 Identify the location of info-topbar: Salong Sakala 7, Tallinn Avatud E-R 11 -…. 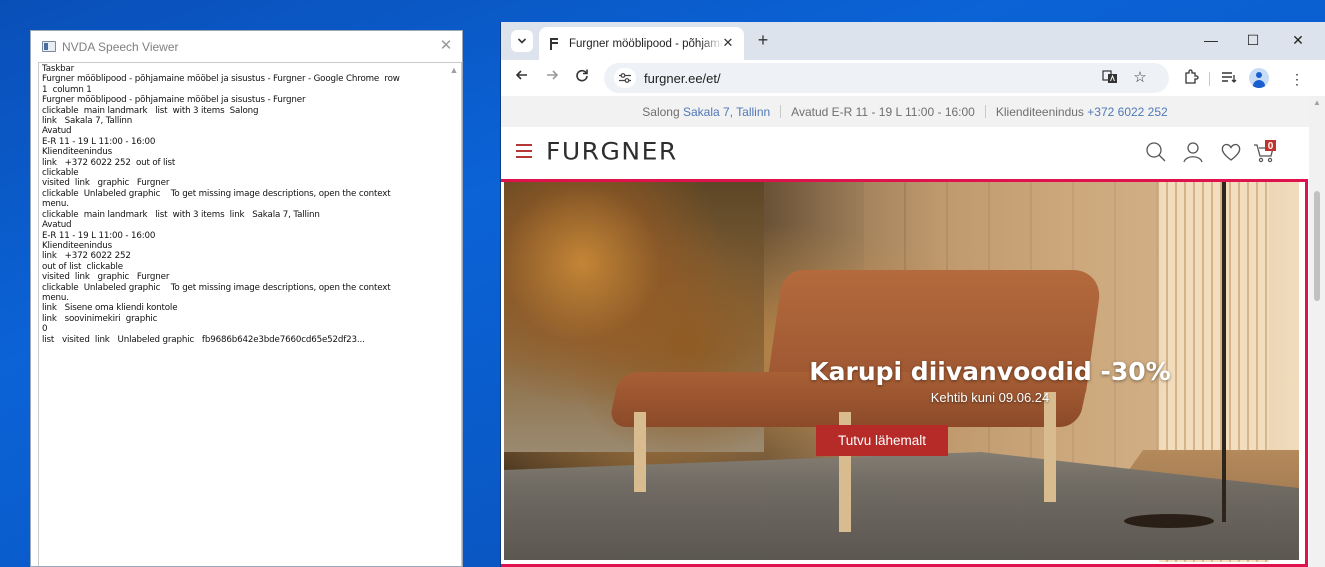
(905, 111).